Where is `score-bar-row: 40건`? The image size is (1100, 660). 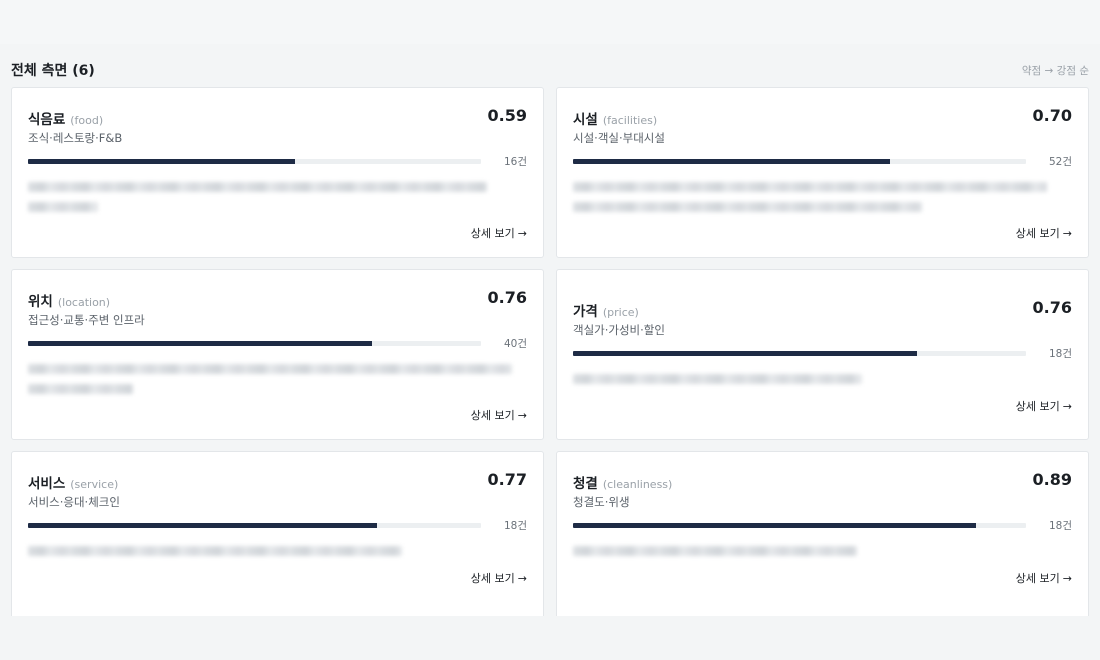 score-bar-row: 40건 is located at coordinates (277, 344).